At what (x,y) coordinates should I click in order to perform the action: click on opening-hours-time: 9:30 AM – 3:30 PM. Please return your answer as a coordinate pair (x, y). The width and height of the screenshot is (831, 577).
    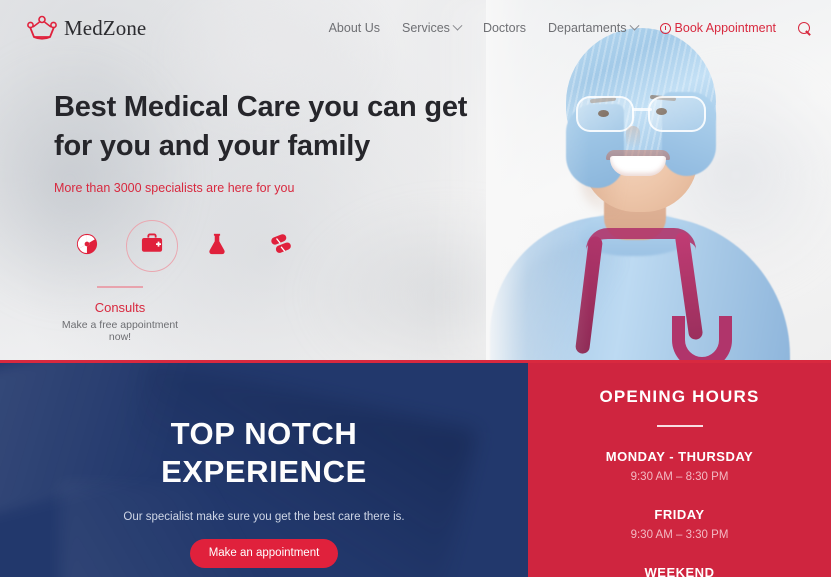
    Looking at the image, I should click on (679, 535).